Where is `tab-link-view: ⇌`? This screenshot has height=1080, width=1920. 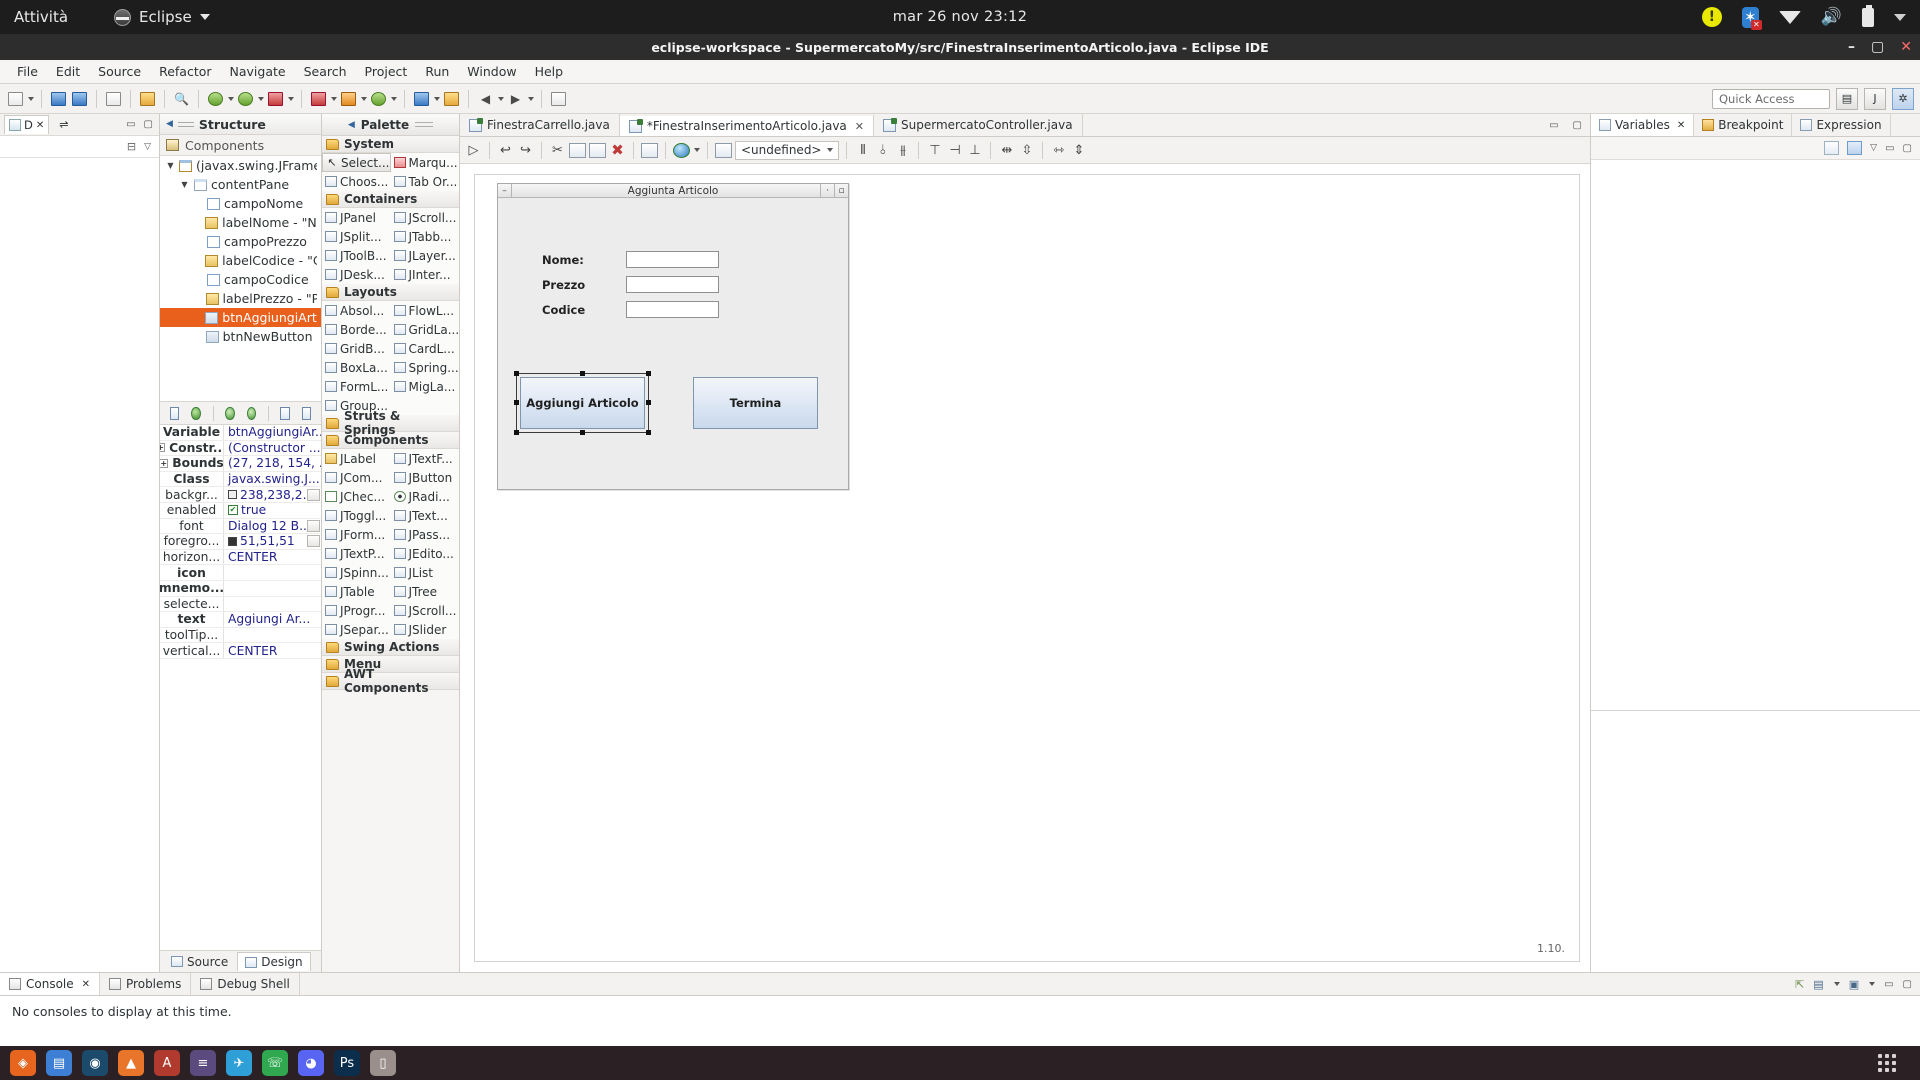 tab-link-view: ⇌ is located at coordinates (63, 124).